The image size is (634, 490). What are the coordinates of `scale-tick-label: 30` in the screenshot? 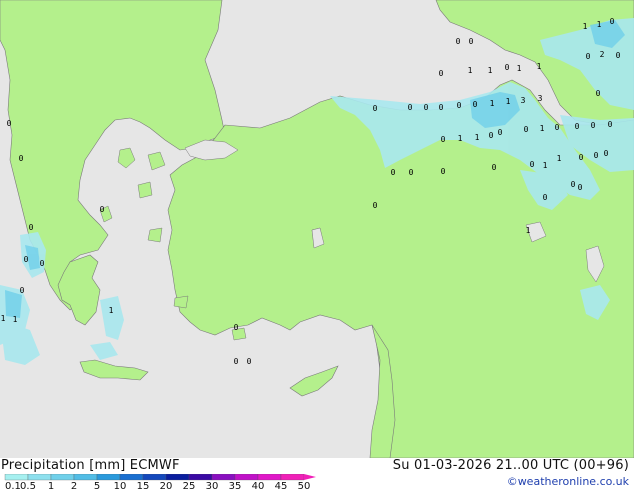 It's located at (212, 485).